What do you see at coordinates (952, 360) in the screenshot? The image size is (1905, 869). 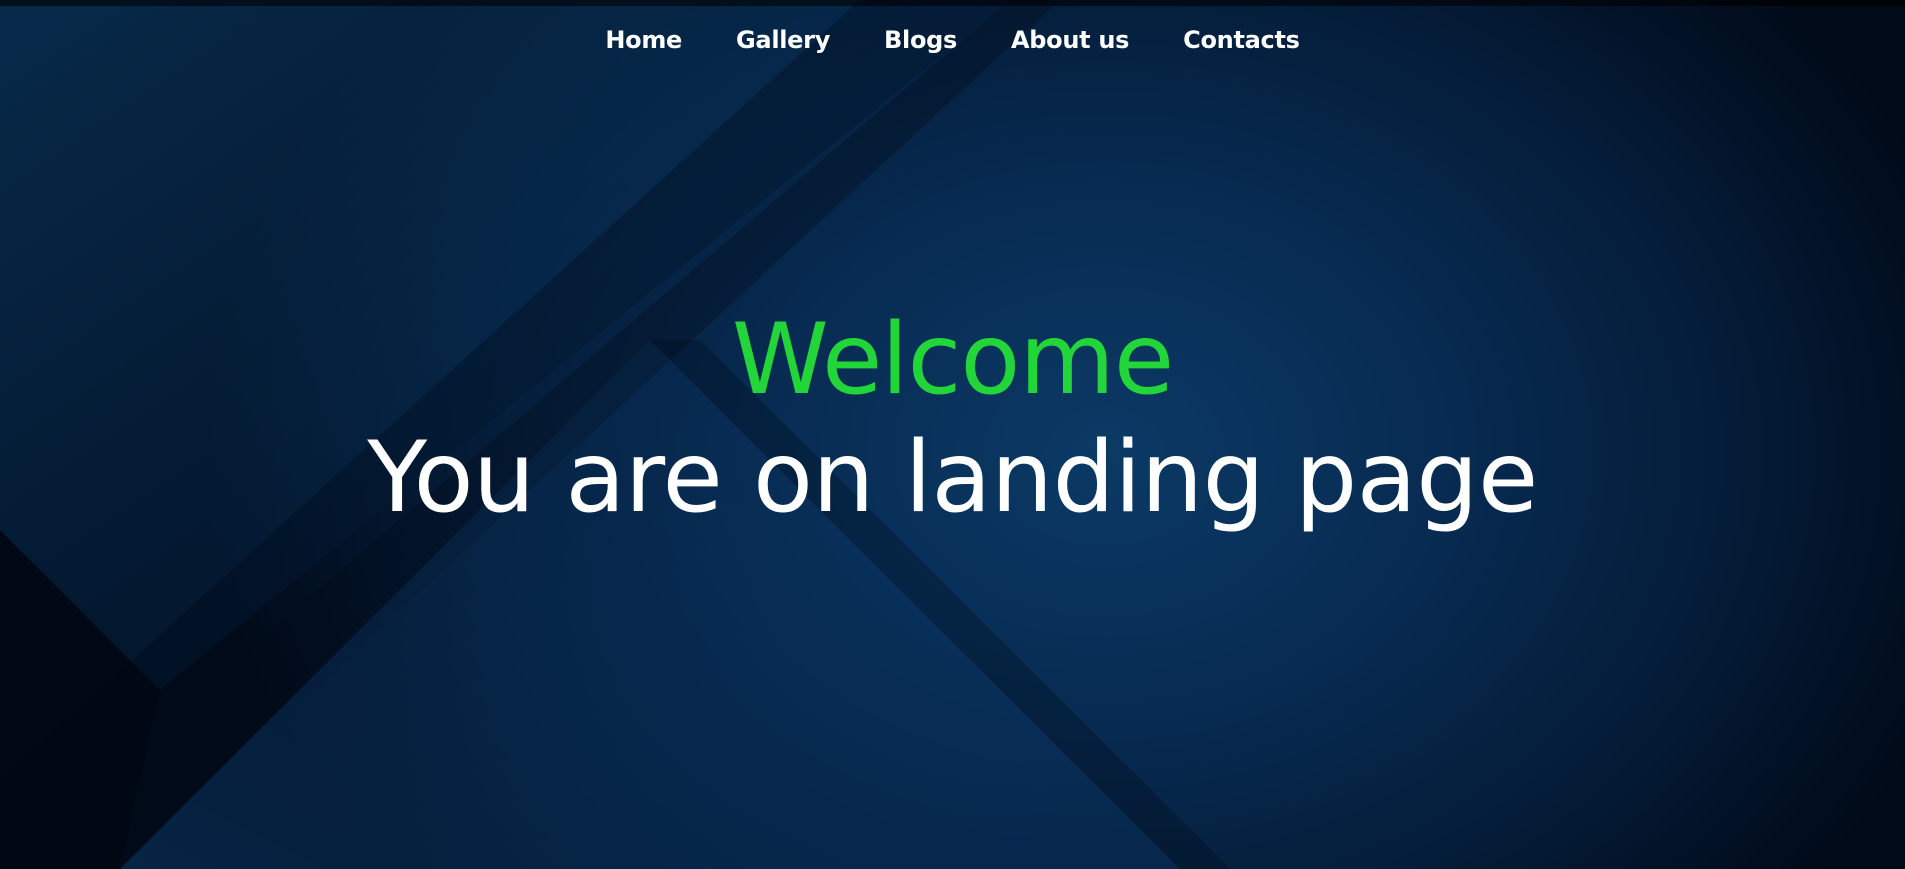 I see `hero-title: Welcome` at bounding box center [952, 360].